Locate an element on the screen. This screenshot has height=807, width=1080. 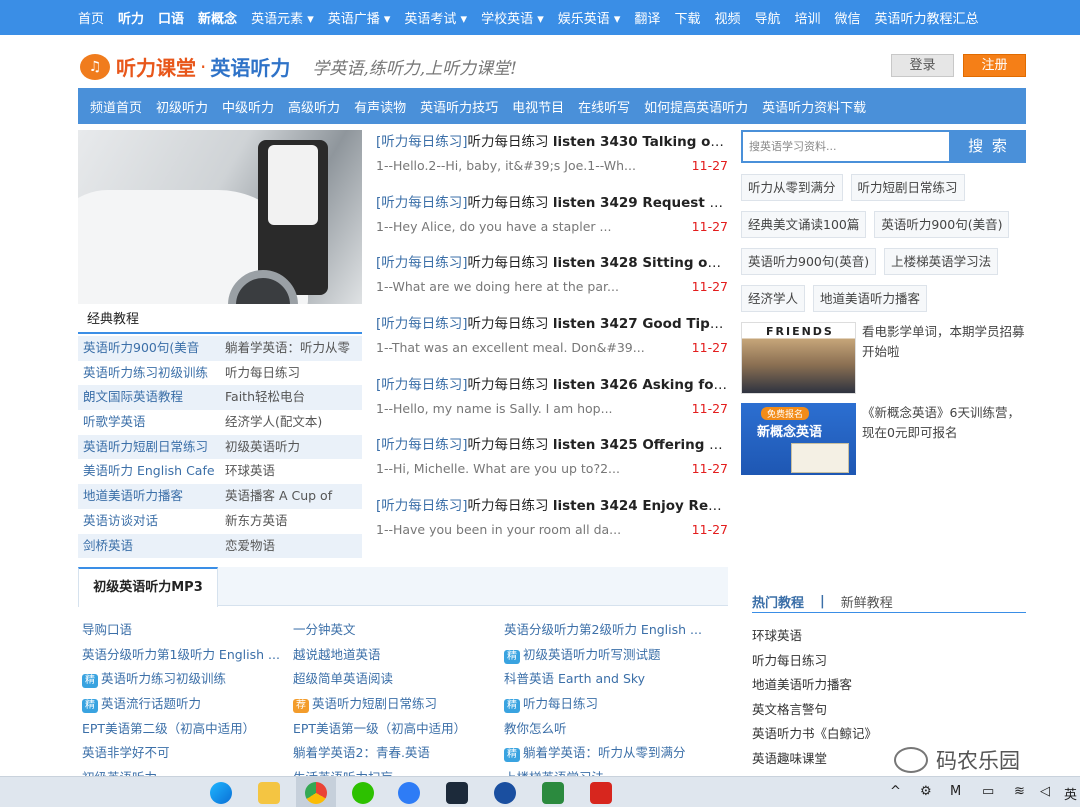
mp3-link-text: 英语听力短剧日常练习 is located at coordinates (374, 703).